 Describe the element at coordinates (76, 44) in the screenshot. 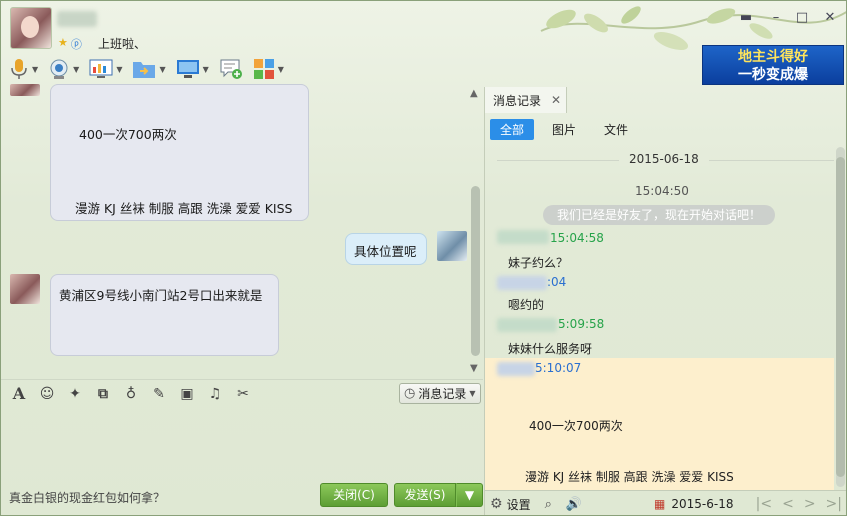

I see `qzone-icon: ⓟ` at that location.